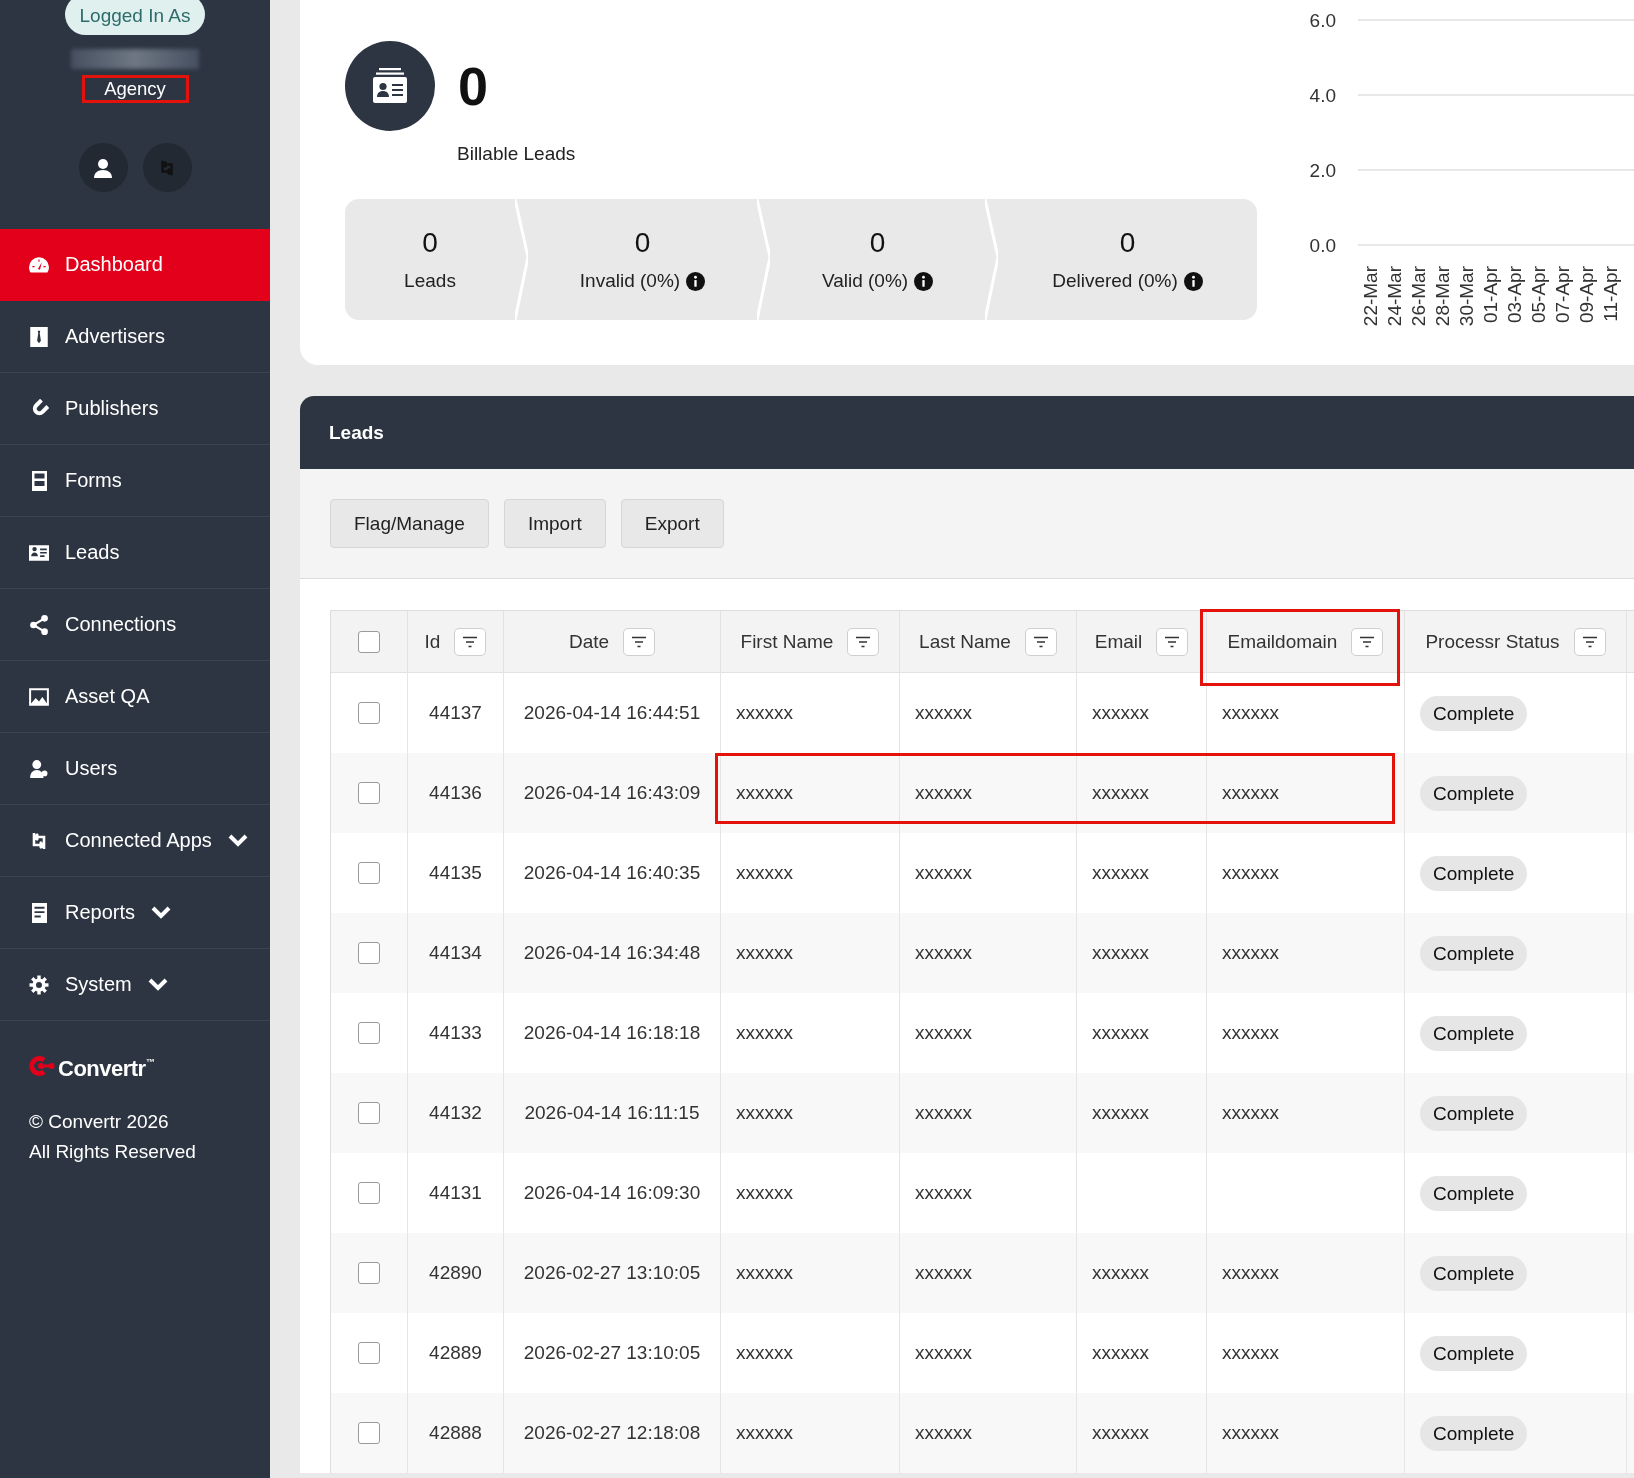  Describe the element at coordinates (39, 984) in the screenshot. I see `settings-icon` at that location.